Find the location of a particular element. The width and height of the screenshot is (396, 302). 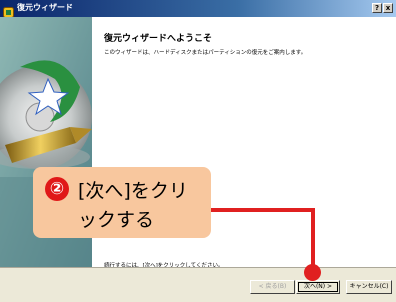

back-button: < 戻る(B) is located at coordinates (272, 287).